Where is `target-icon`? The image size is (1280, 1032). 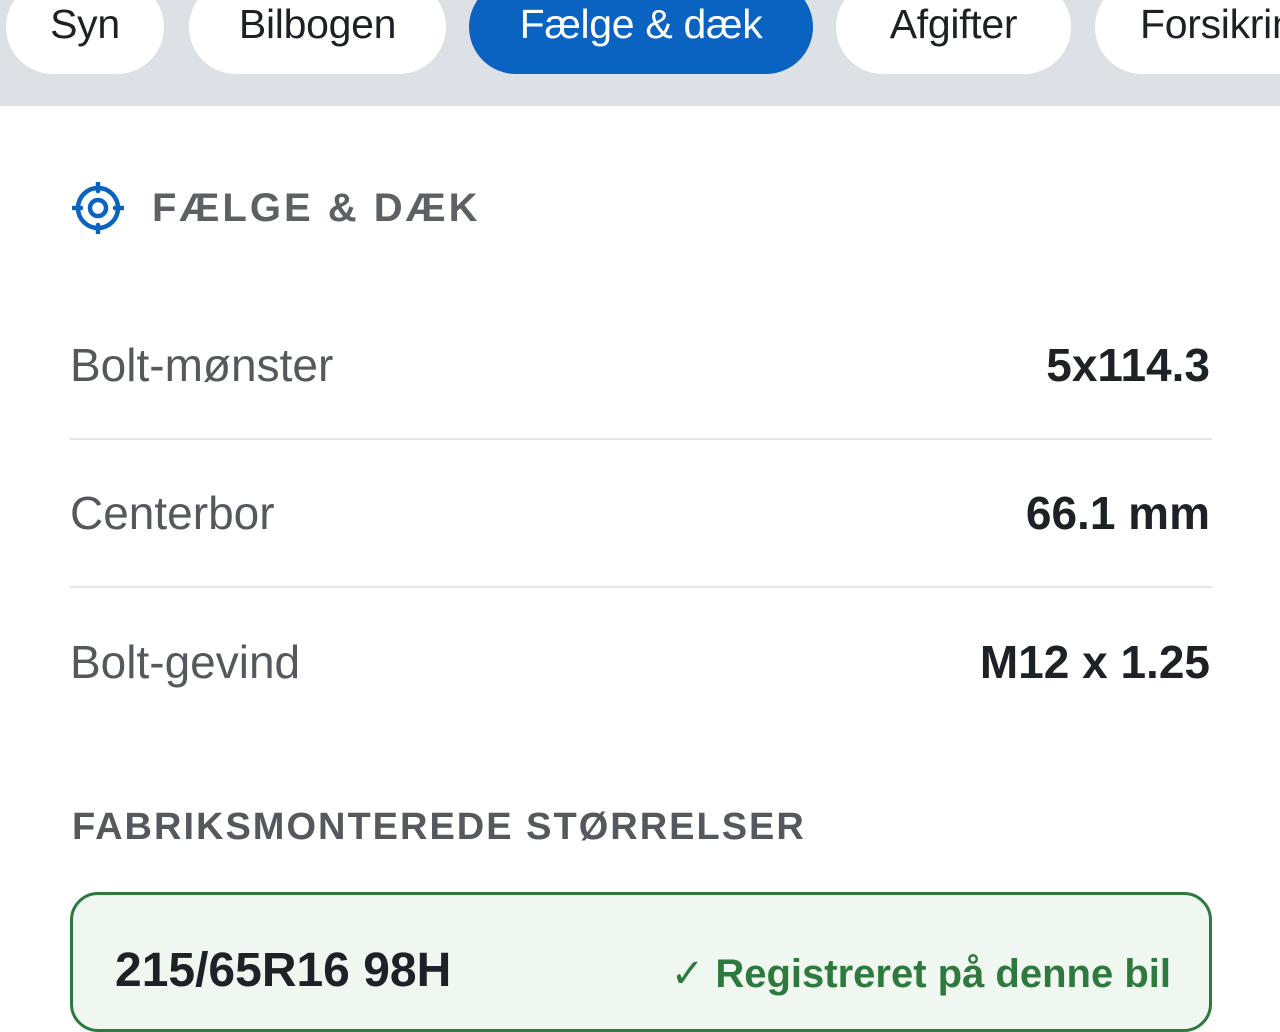
target-icon is located at coordinates (98, 208).